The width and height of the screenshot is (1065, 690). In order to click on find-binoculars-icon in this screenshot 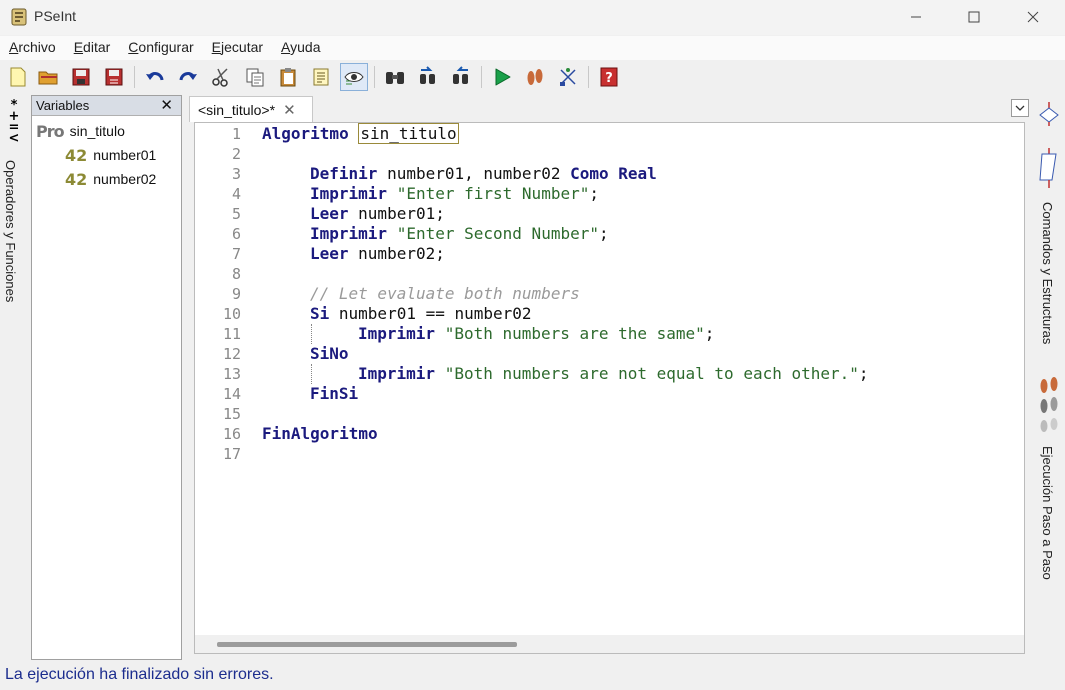, I will do `click(395, 78)`.